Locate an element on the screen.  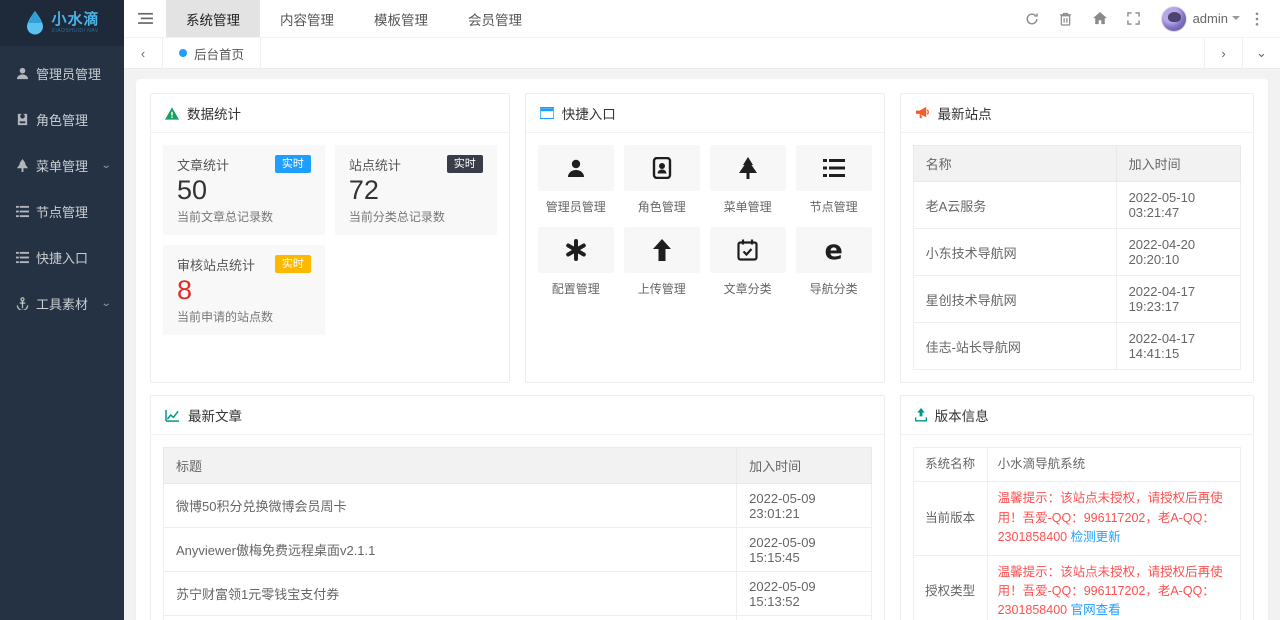
quick-entry-article-category: 文章分类 is located at coordinates (747, 262).